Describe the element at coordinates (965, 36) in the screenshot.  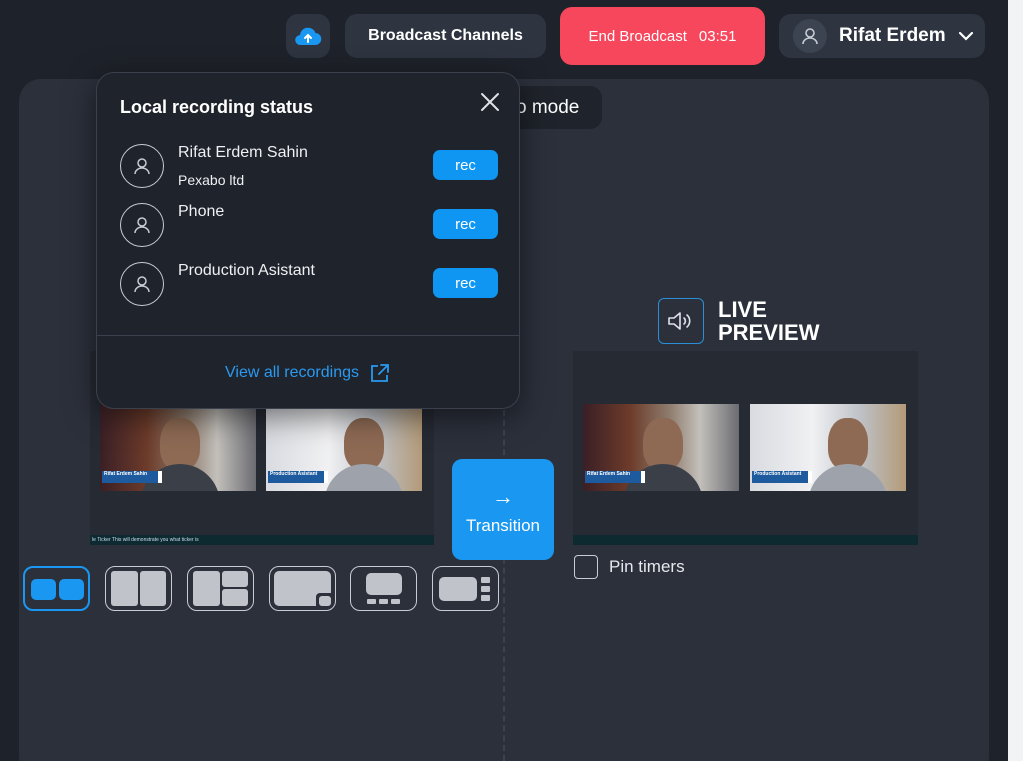
I see `chevron-down-icon` at that location.